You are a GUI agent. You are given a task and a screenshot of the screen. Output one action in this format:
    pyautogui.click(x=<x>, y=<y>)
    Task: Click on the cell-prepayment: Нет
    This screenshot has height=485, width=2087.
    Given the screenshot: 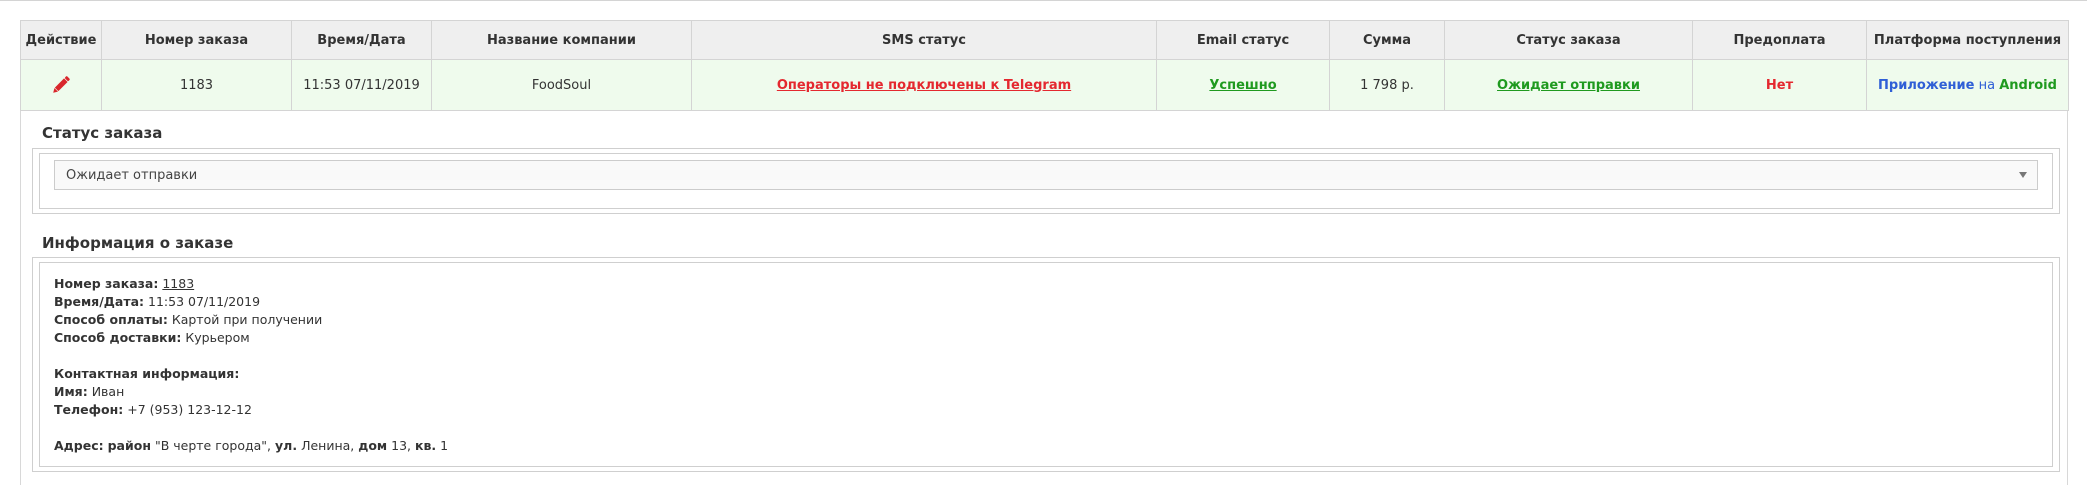 What is the action you would take?
    pyautogui.click(x=1779, y=85)
    